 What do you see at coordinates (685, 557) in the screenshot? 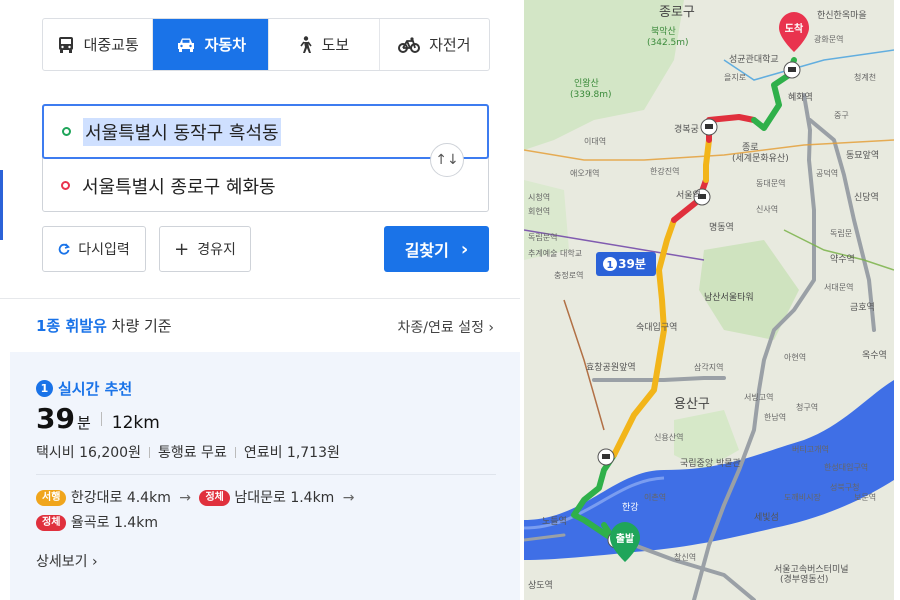
I see `map-label: 창신역` at bounding box center [685, 557].